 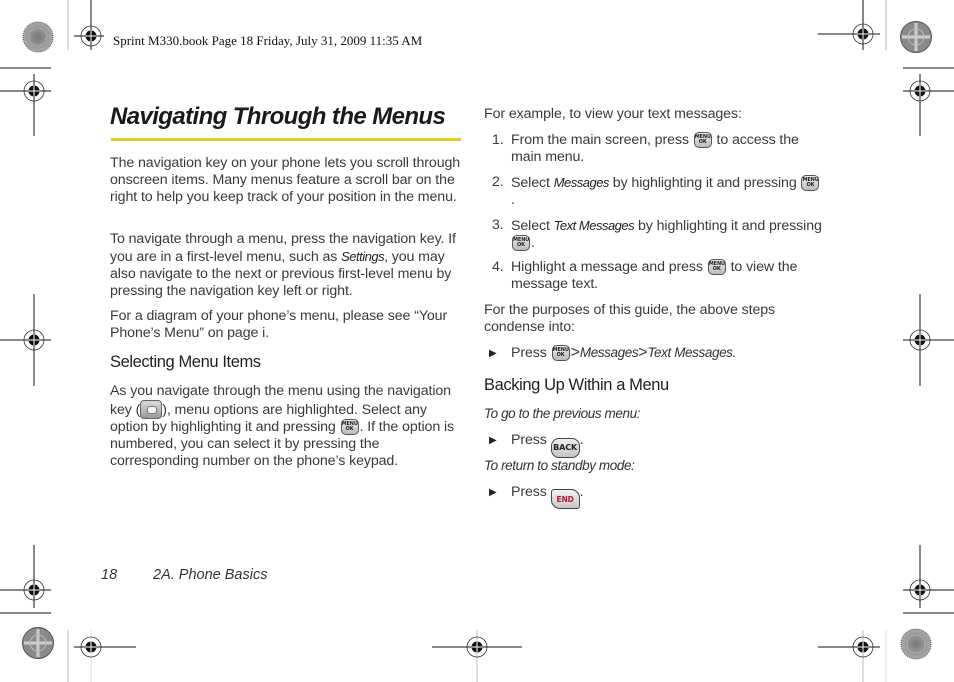 I want to click on back-instruction: ▶ Press BACK., so click(x=536, y=445).